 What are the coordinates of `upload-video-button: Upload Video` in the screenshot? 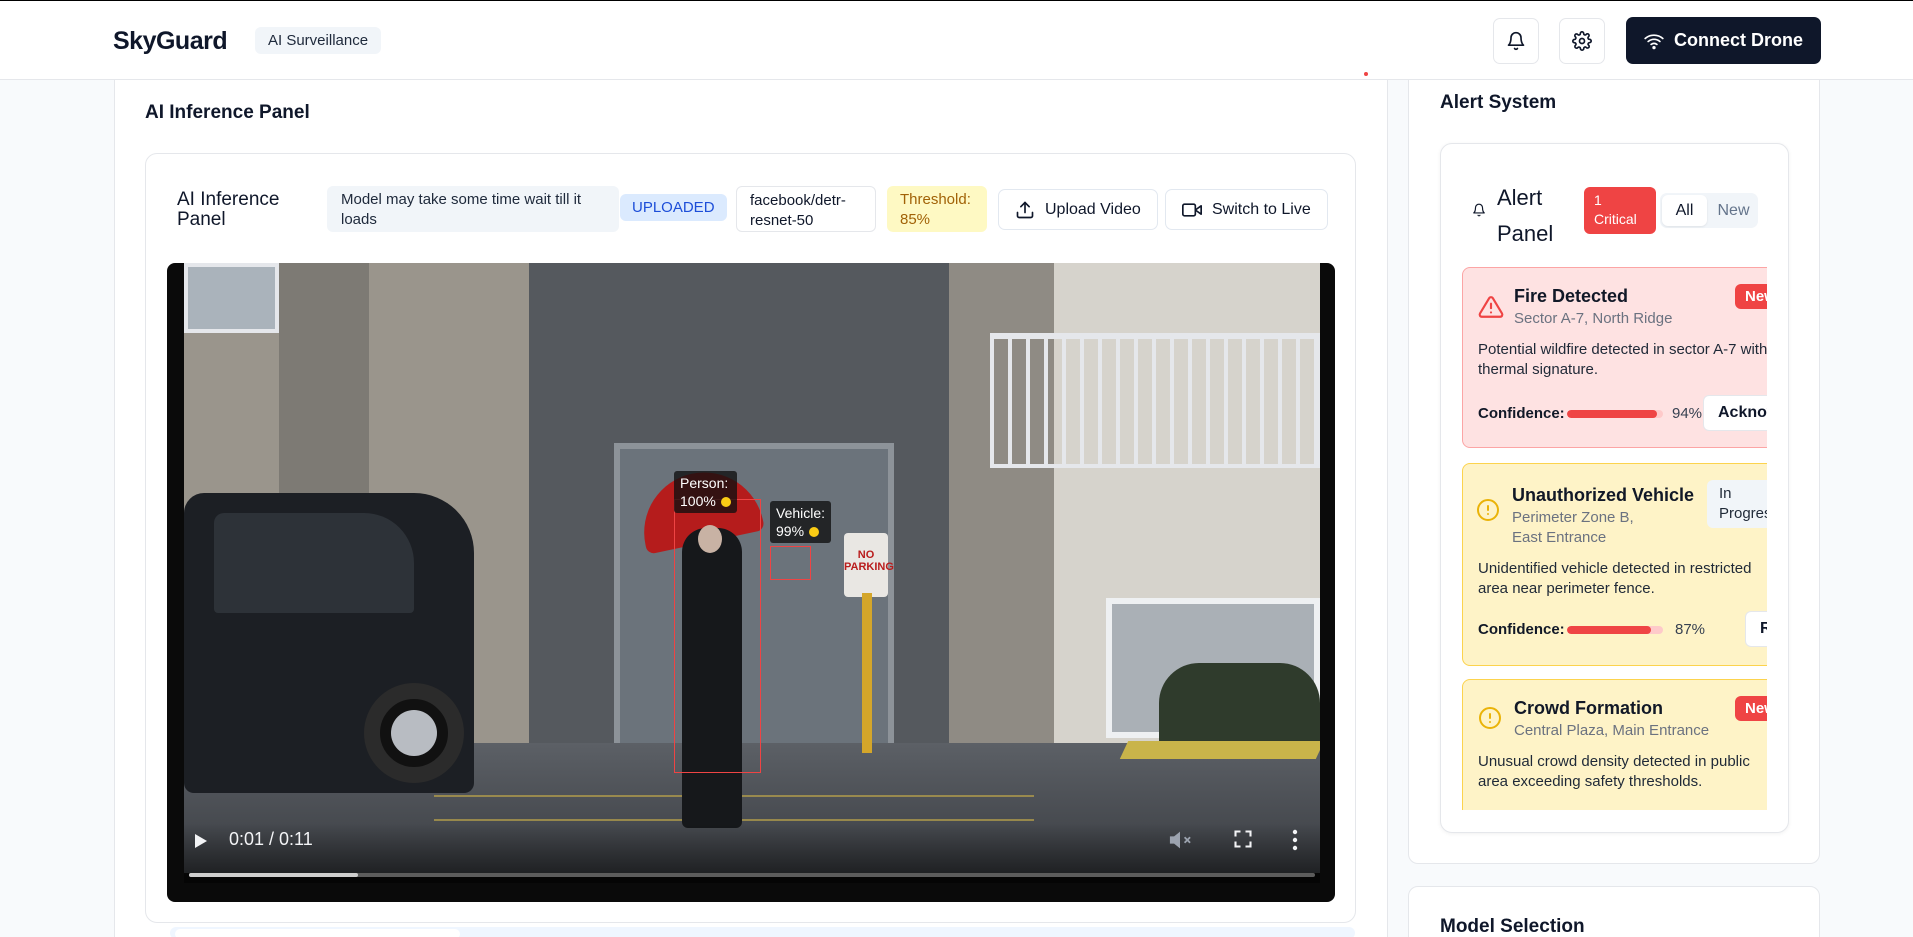 It's located at (1078, 209).